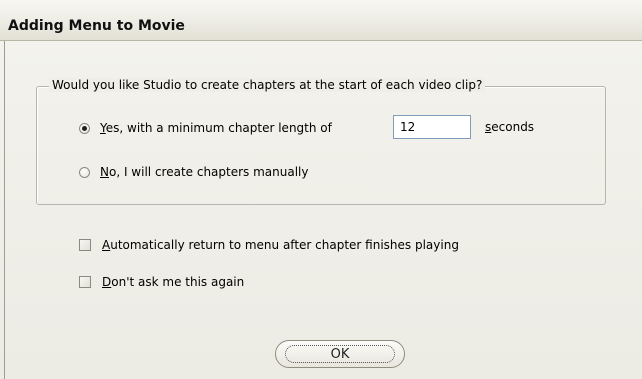 The width and height of the screenshot is (642, 379). What do you see at coordinates (107, 282) in the screenshot?
I see `checkbox-dont-ask-again-accel: D` at bounding box center [107, 282].